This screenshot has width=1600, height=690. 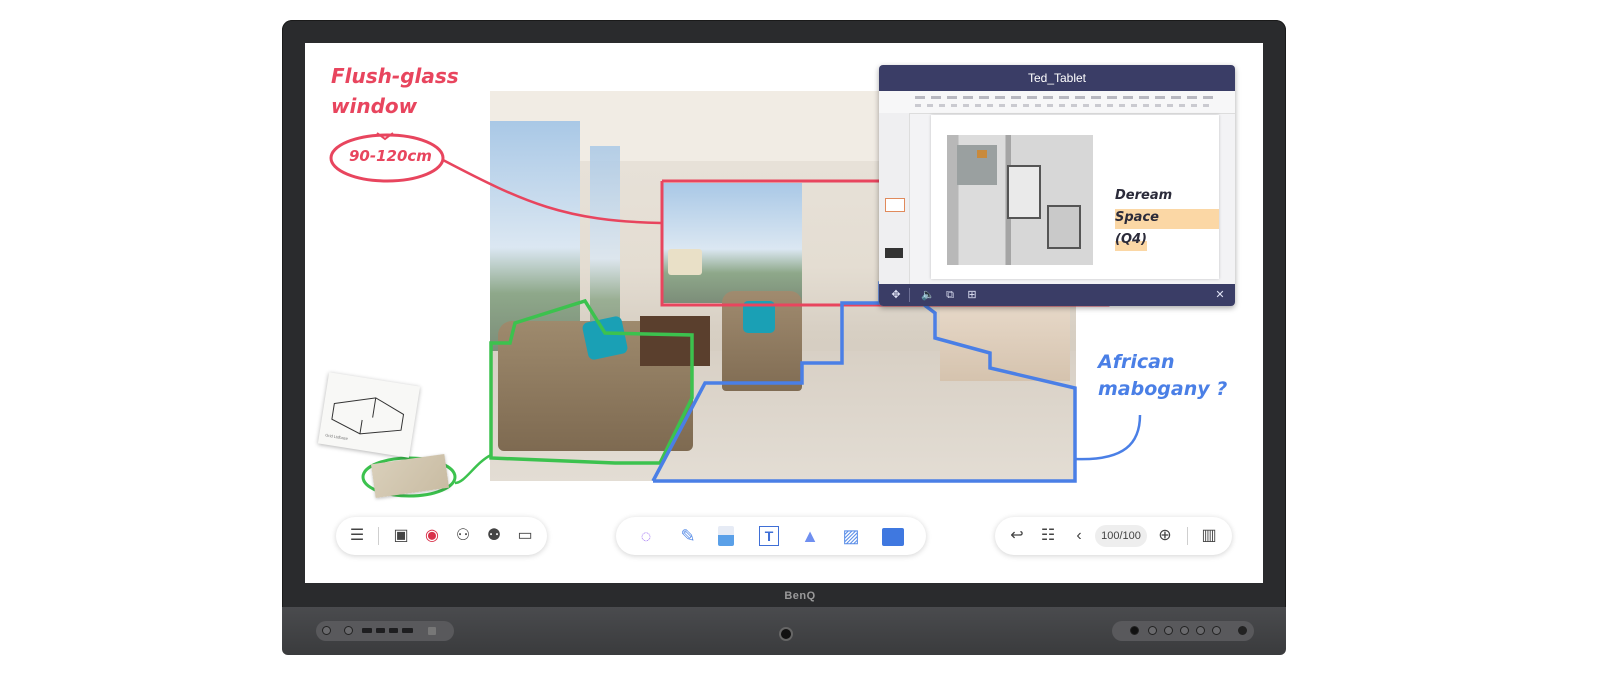 I want to click on front-ports-panel, so click(x=385, y=631).